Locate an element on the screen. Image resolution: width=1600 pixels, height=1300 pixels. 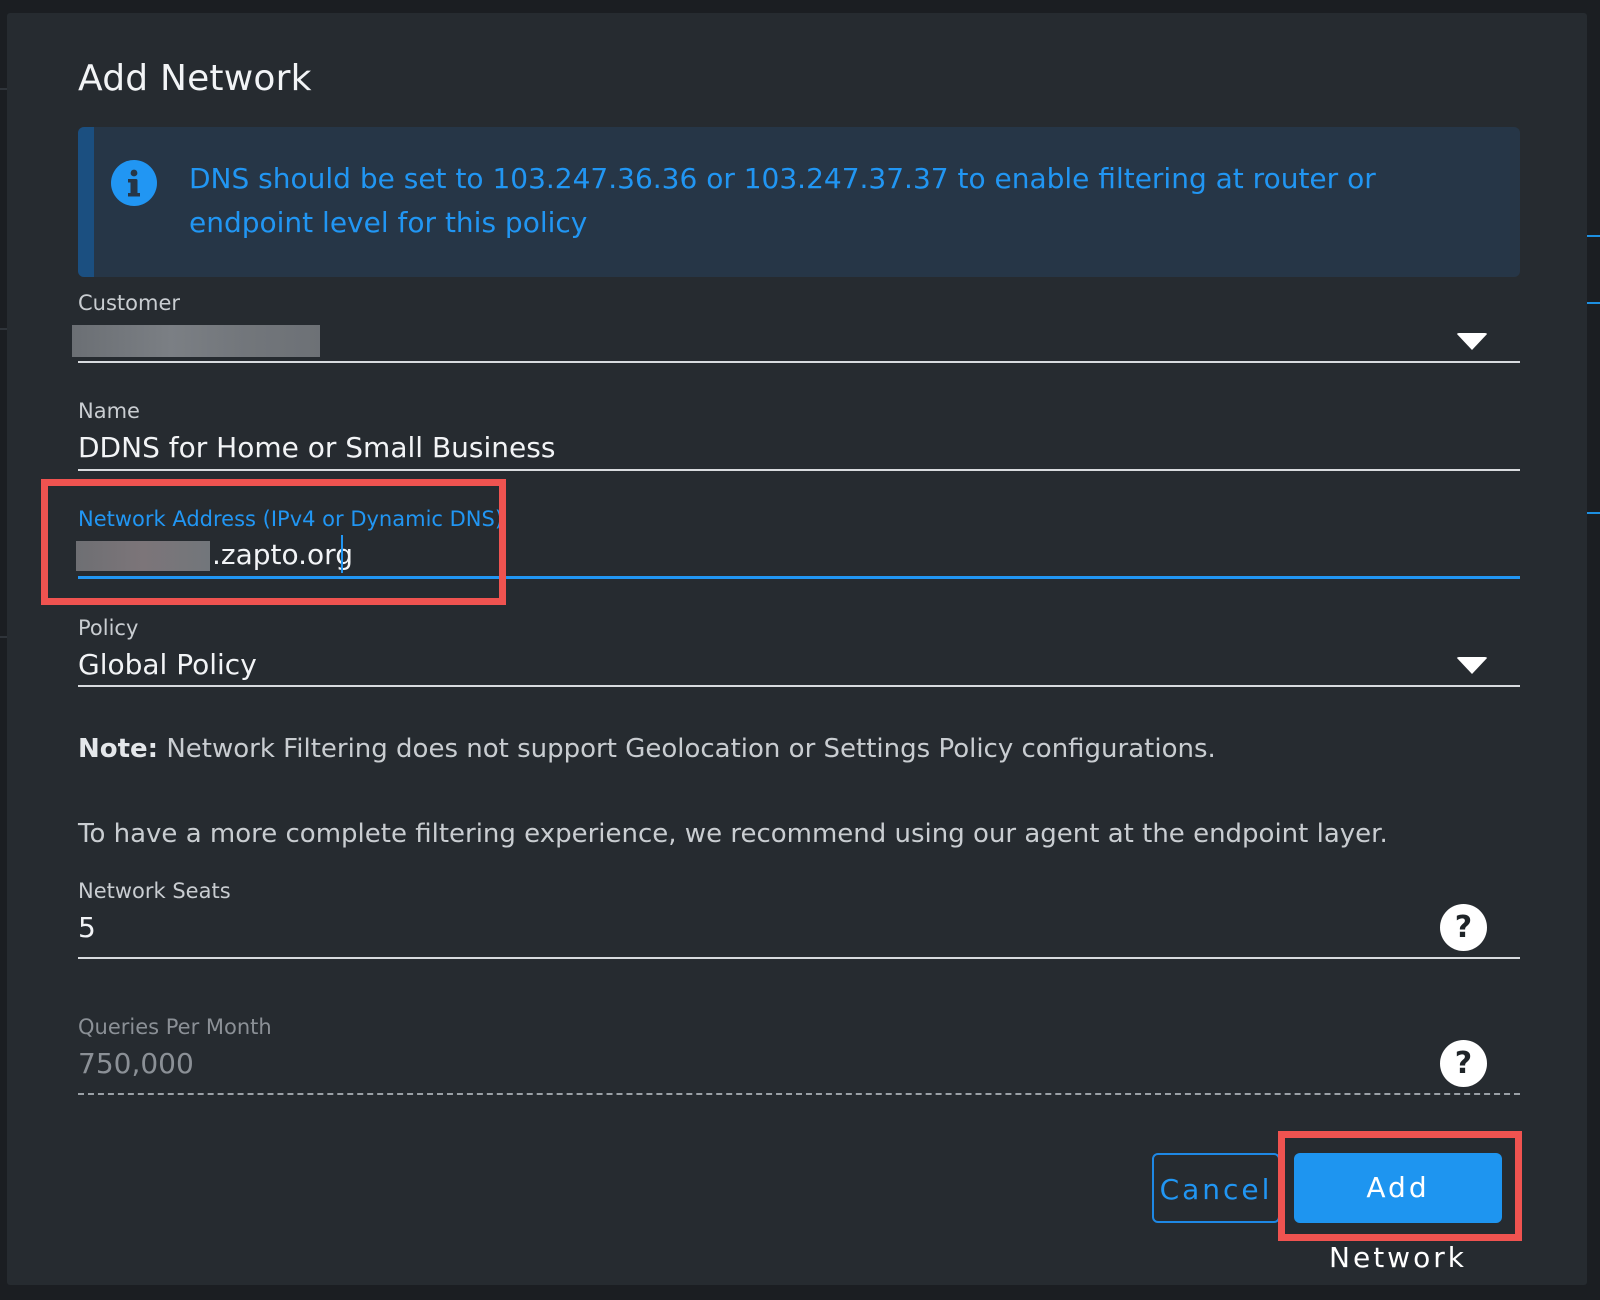
name-label: Name is located at coordinates (109, 411).